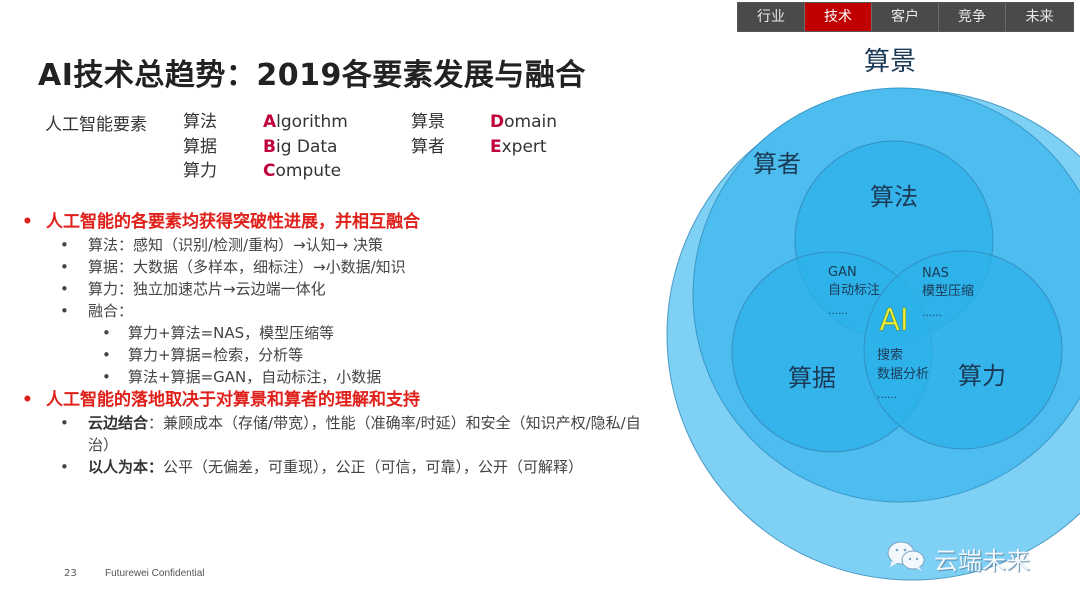 This screenshot has height=608, width=1080. What do you see at coordinates (269, 146) in the screenshot?
I see `element-initial: B` at bounding box center [269, 146].